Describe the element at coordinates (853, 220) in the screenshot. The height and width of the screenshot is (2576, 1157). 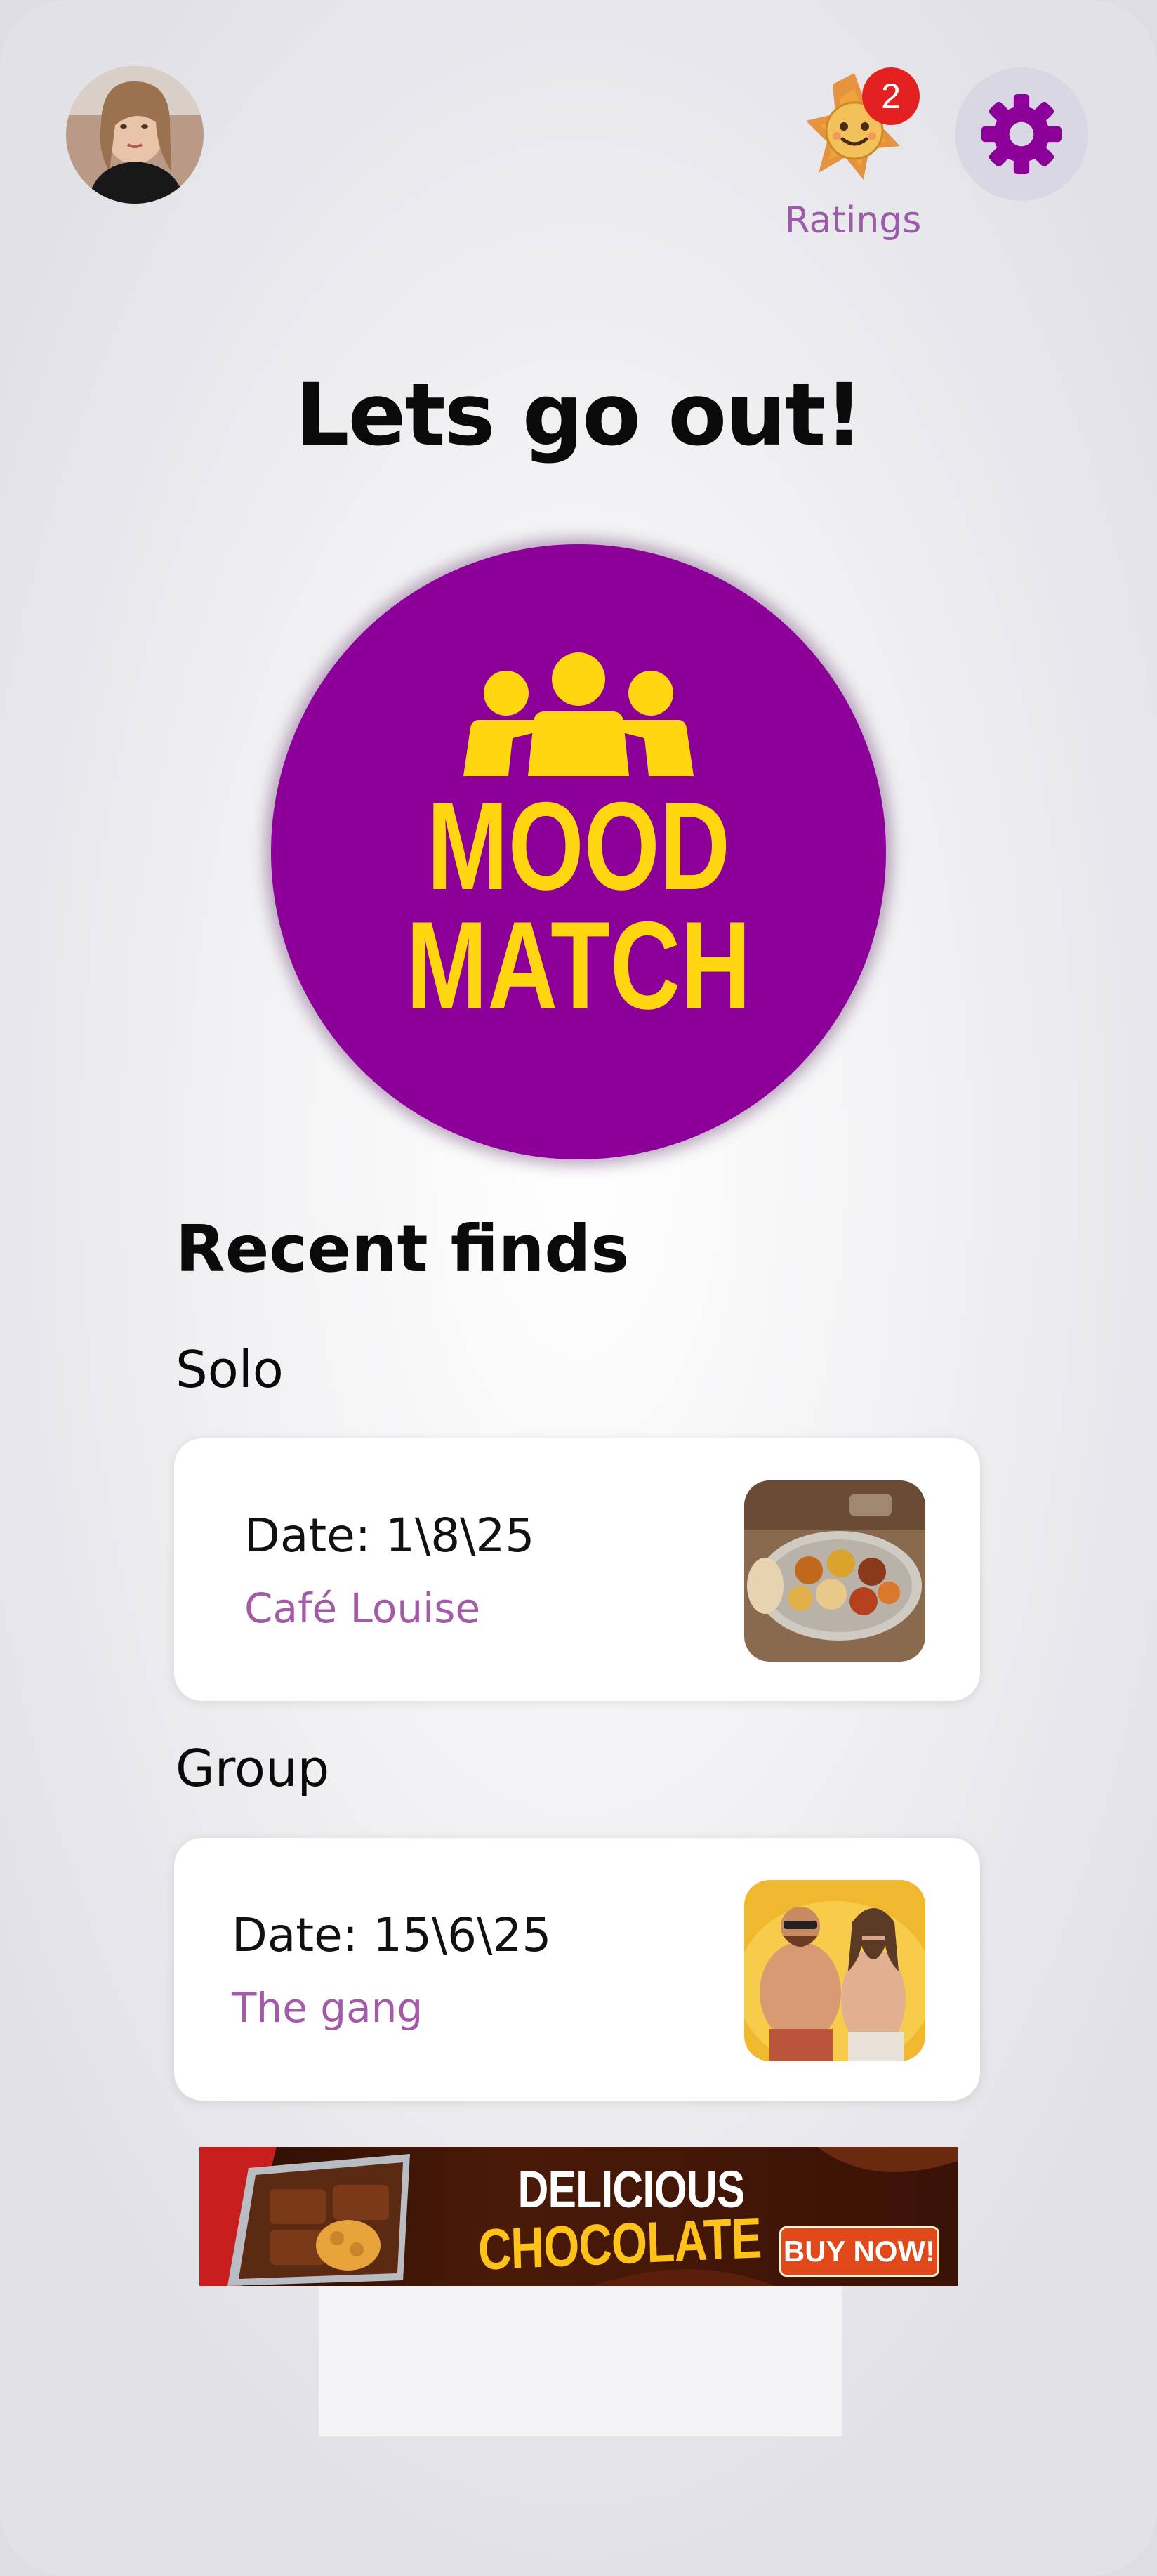
I see `ratings-label: Ratings` at that location.